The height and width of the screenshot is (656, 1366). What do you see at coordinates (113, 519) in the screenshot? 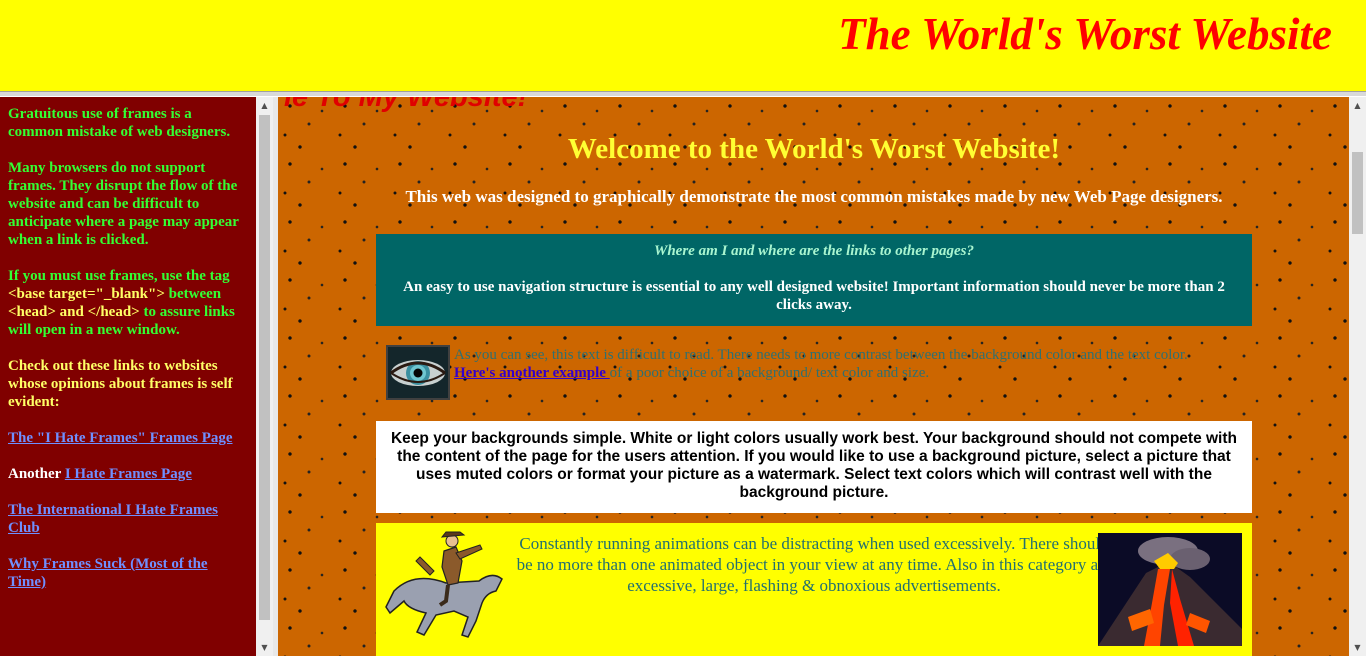
I see `link-international-i-hate-frames-club: The International I Hate Frames Club` at bounding box center [113, 519].